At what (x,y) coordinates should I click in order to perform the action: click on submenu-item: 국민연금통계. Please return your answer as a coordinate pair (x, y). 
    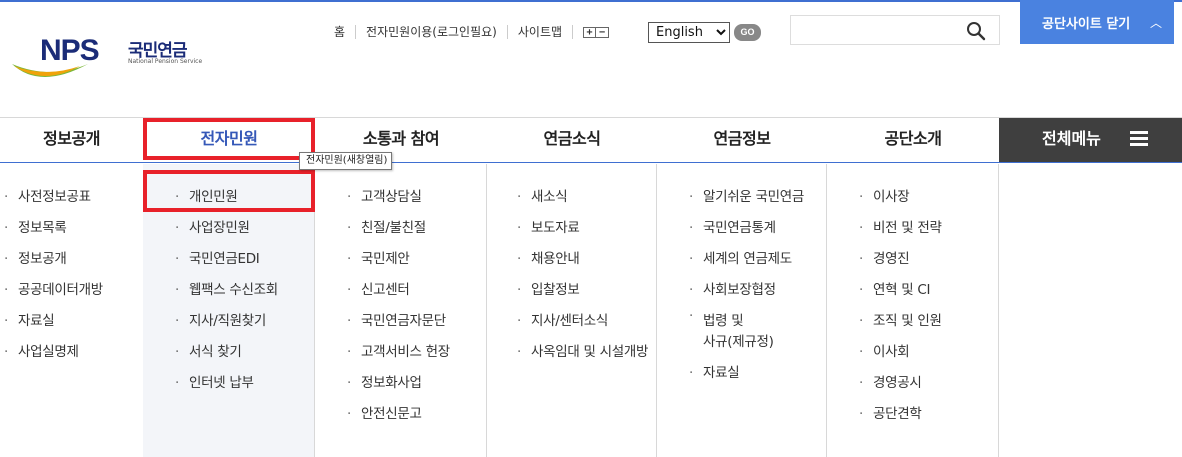
    Looking at the image, I should click on (744, 228).